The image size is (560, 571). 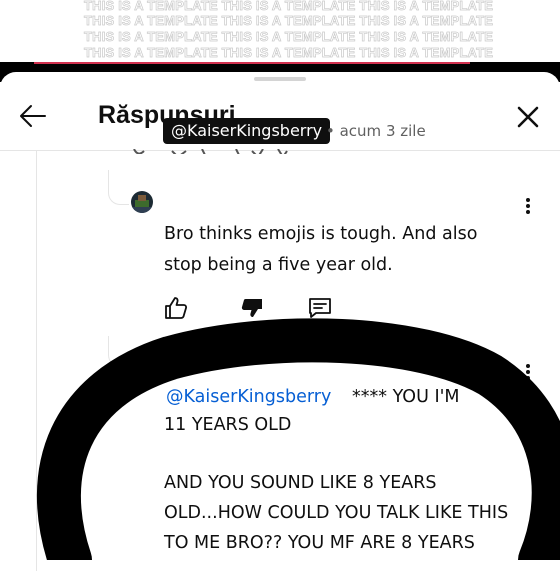 I want to click on reply-icon, so click(x=320, y=308).